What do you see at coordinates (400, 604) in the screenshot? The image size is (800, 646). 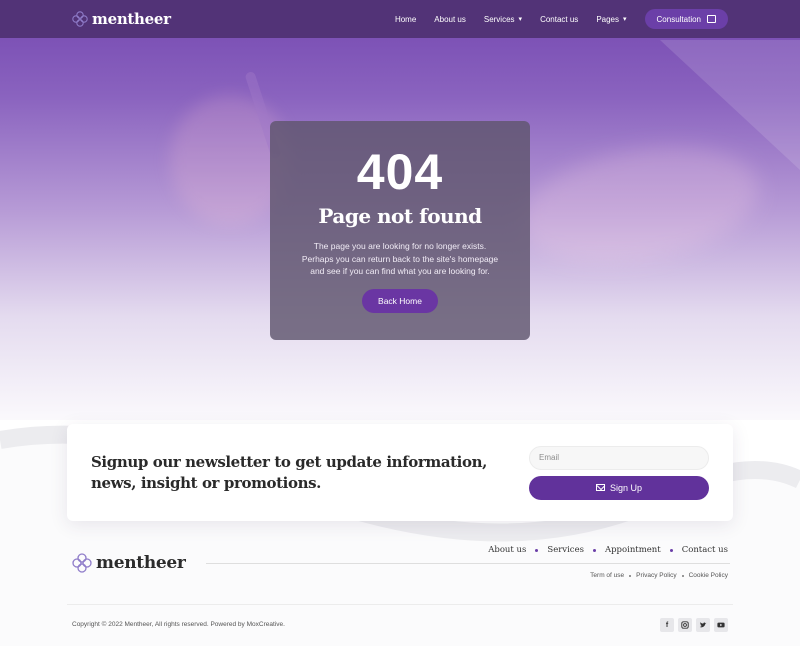 I see `footer-divider` at bounding box center [400, 604].